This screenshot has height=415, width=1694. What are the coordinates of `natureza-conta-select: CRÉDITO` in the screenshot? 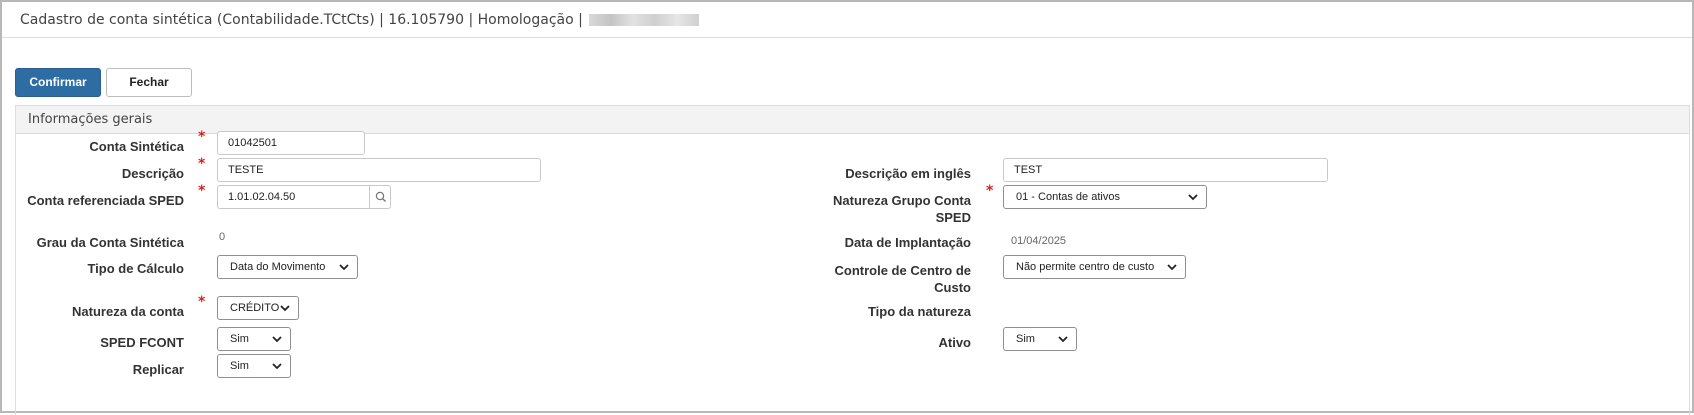 It's located at (258, 308).